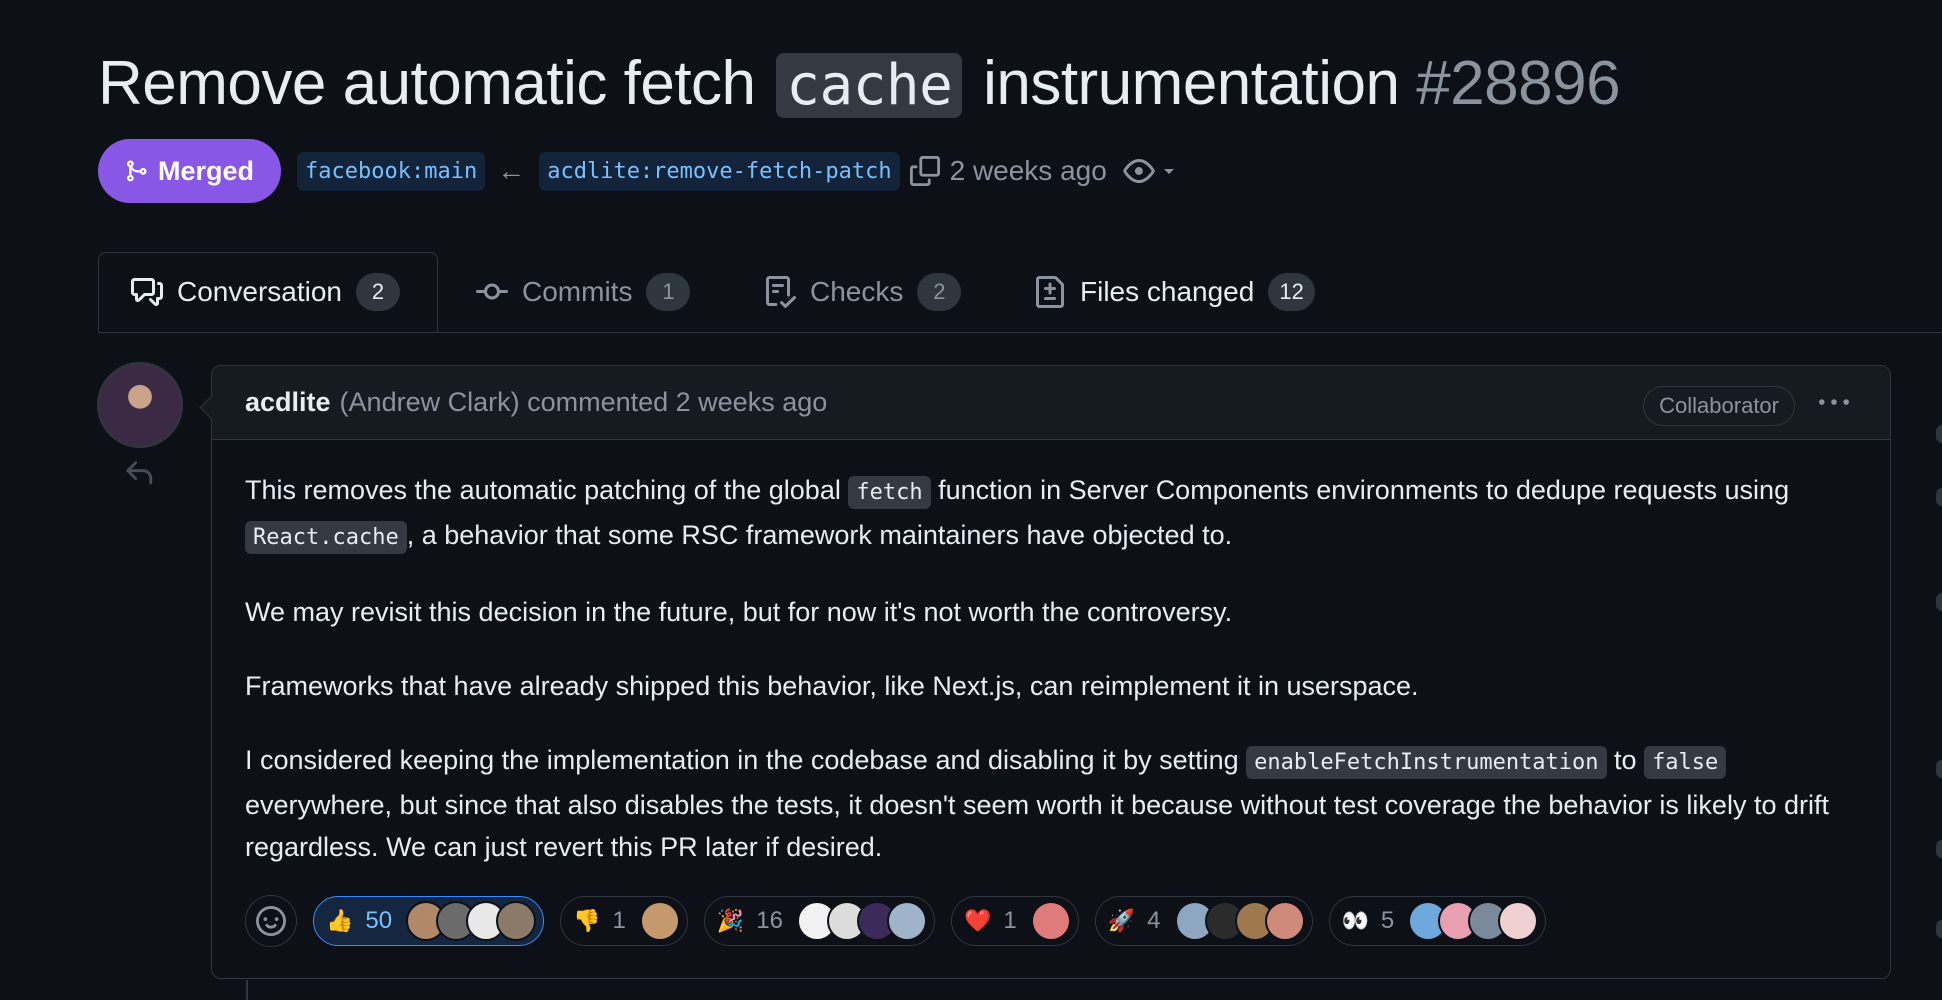 Image resolution: width=1942 pixels, height=1000 pixels. What do you see at coordinates (977, 920) in the screenshot?
I see `heart-icon: ❤️` at bounding box center [977, 920].